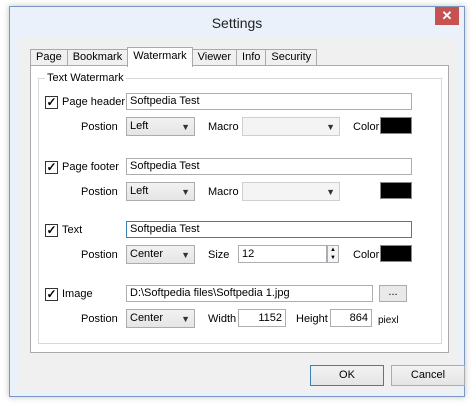 Image resolution: width=474 pixels, height=407 pixels. Describe the element at coordinates (90, 167) in the screenshot. I see `page-footer-label: Page footer` at that location.